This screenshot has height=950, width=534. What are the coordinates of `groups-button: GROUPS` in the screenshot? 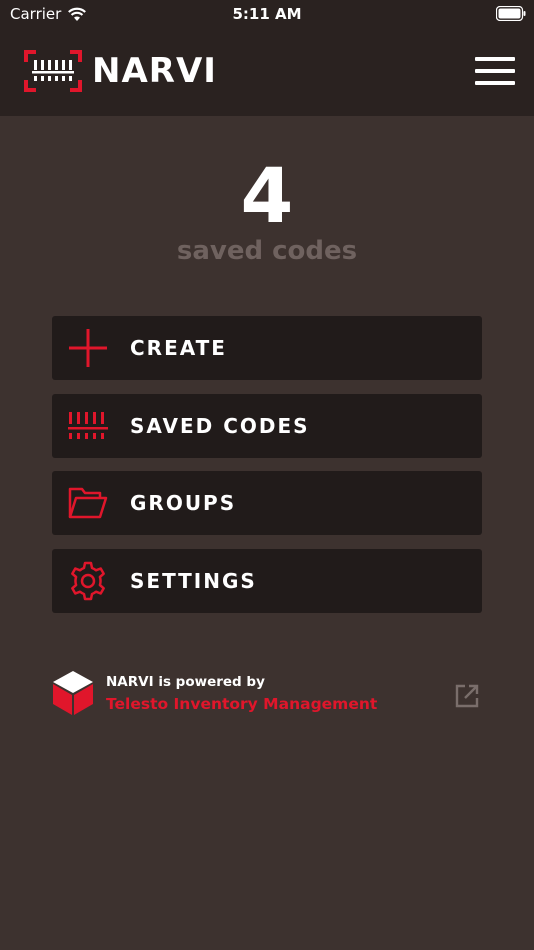 It's located at (267, 503).